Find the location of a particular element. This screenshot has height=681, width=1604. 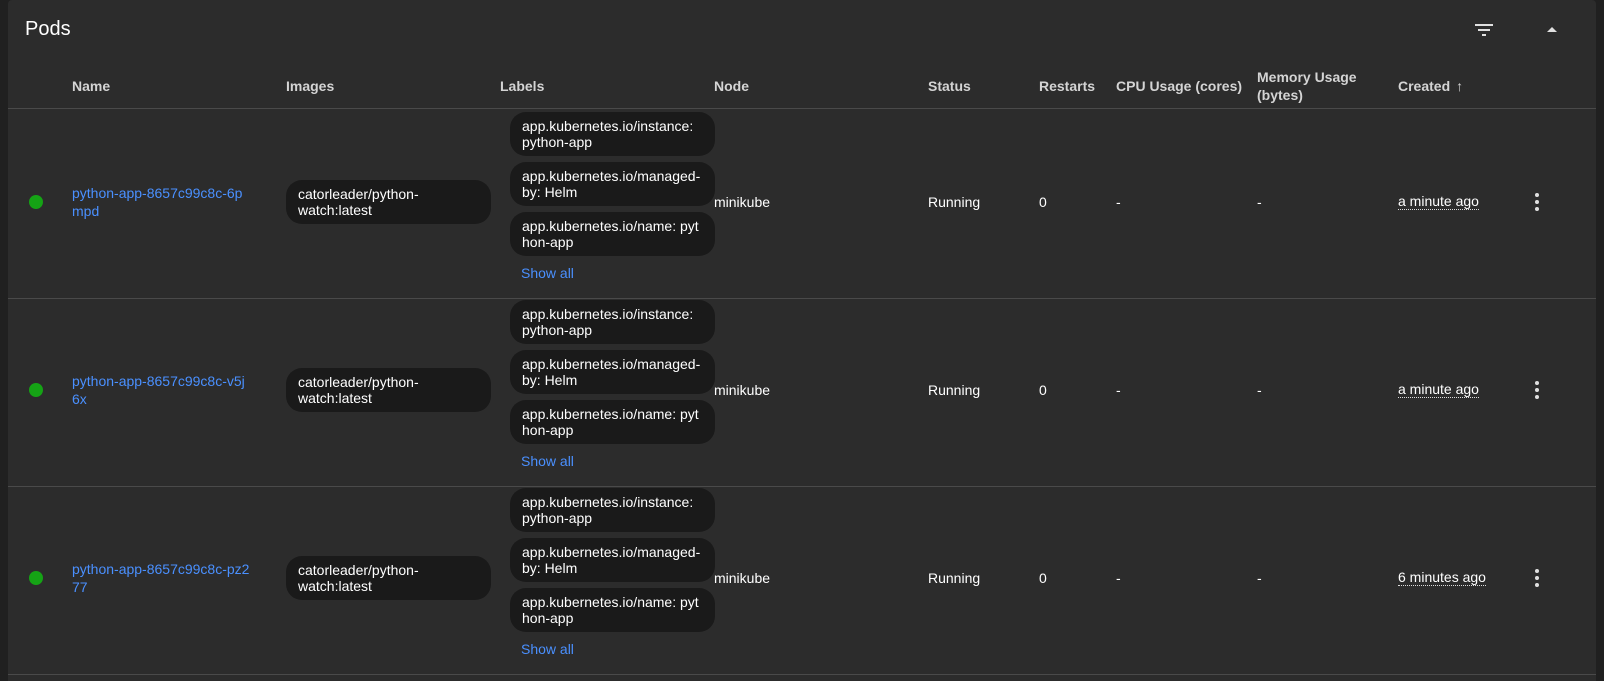

column-memory-line2: (bytes) is located at coordinates (1280, 95).